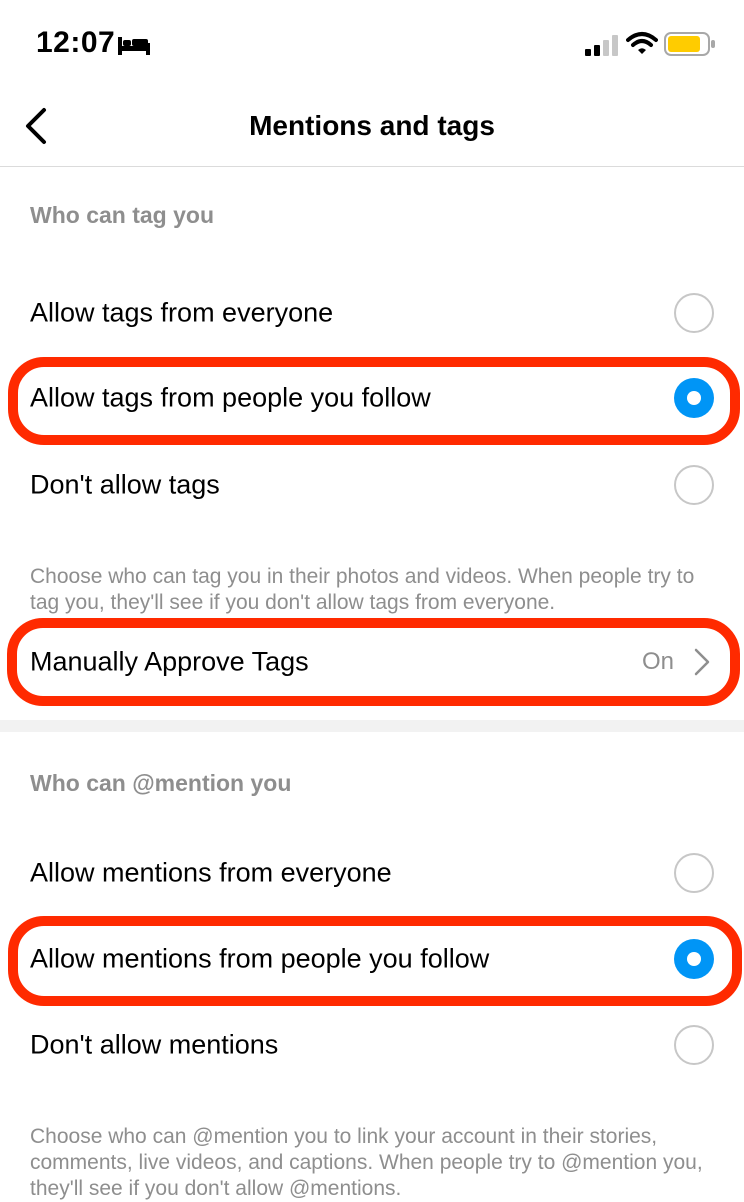  What do you see at coordinates (125, 484) in the screenshot?
I see `option-label: Don't allow tags` at bounding box center [125, 484].